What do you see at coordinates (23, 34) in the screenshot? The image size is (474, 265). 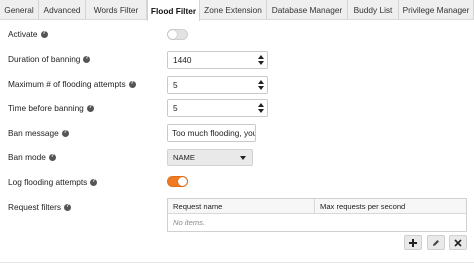 I see `activate-label: Activate` at bounding box center [23, 34].